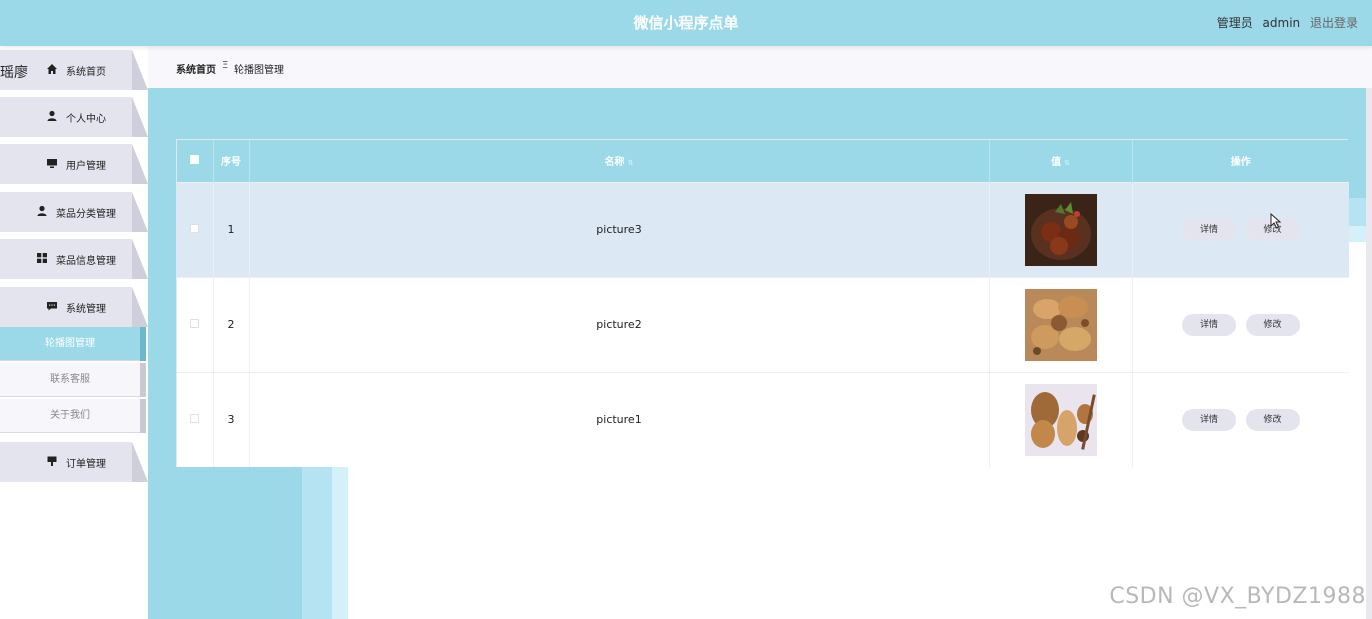 This screenshot has height=619, width=1372. What do you see at coordinates (86, 214) in the screenshot?
I see `sidebar-item-label: 菜品分类管理` at bounding box center [86, 214].